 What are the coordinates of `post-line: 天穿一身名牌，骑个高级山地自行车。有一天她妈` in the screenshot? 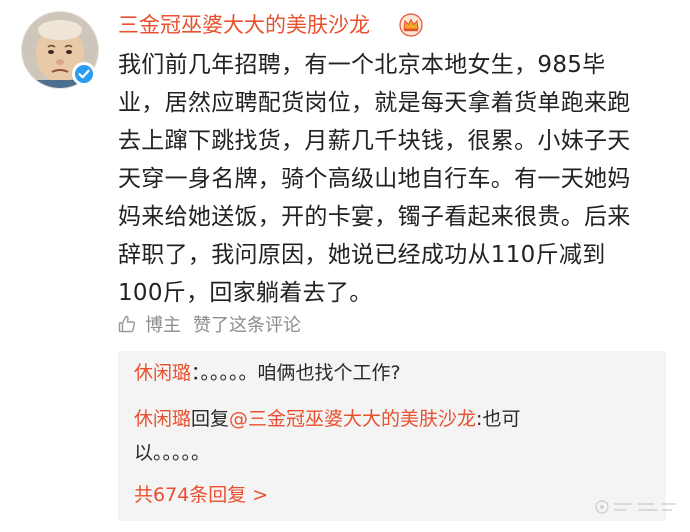 It's located at (374, 179).